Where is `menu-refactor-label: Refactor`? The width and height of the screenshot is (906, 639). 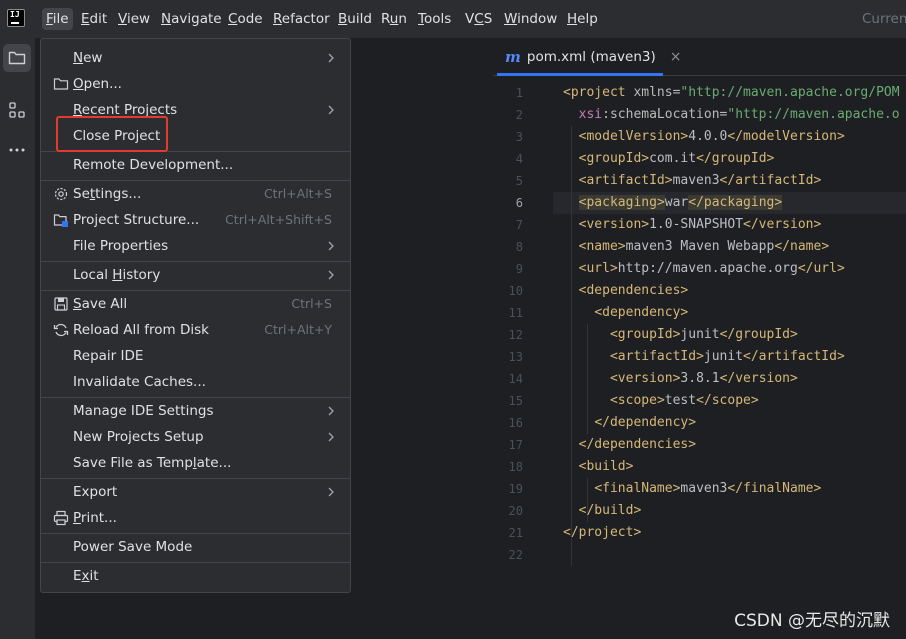 menu-refactor-label: Refactor is located at coordinates (301, 19).